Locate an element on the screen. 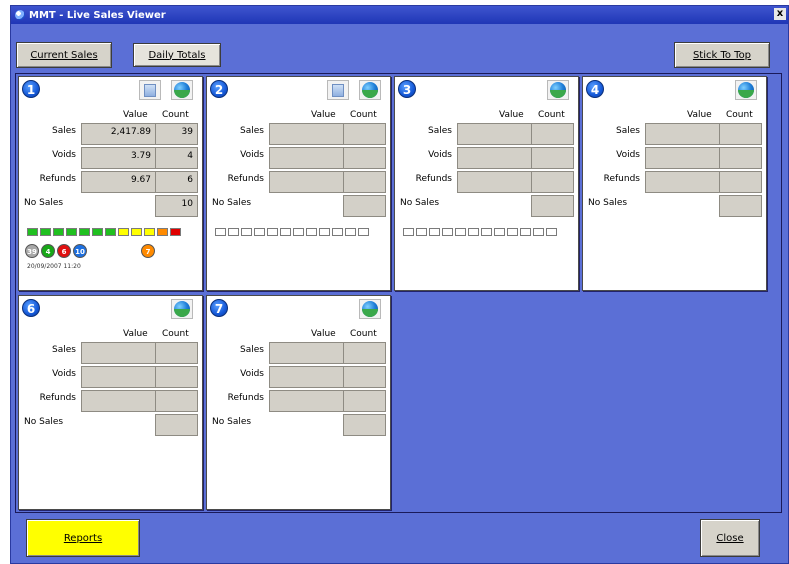 The height and width of the screenshot is (564, 789). current-sales-button: Current Sales is located at coordinates (64, 55).